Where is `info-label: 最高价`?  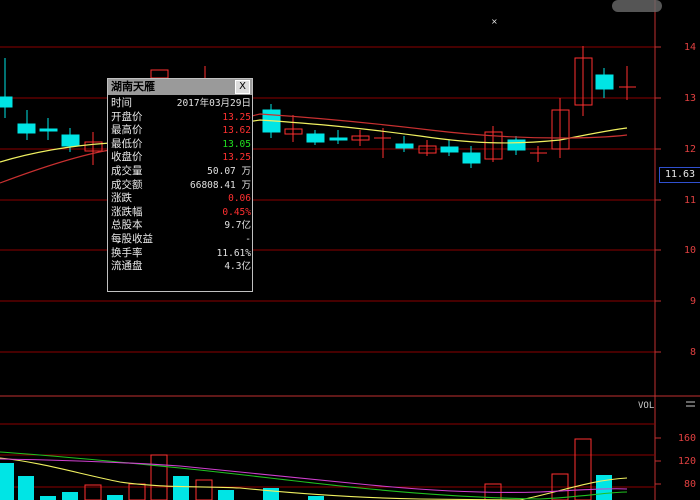
info-label: 最高价 is located at coordinates (127, 130).